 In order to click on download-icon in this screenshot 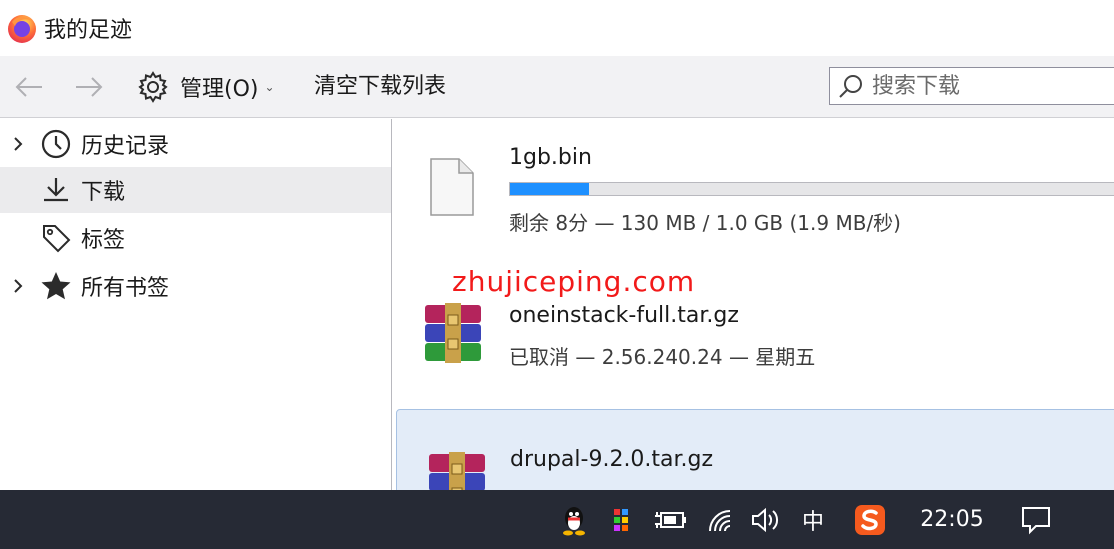, I will do `click(56, 190)`.